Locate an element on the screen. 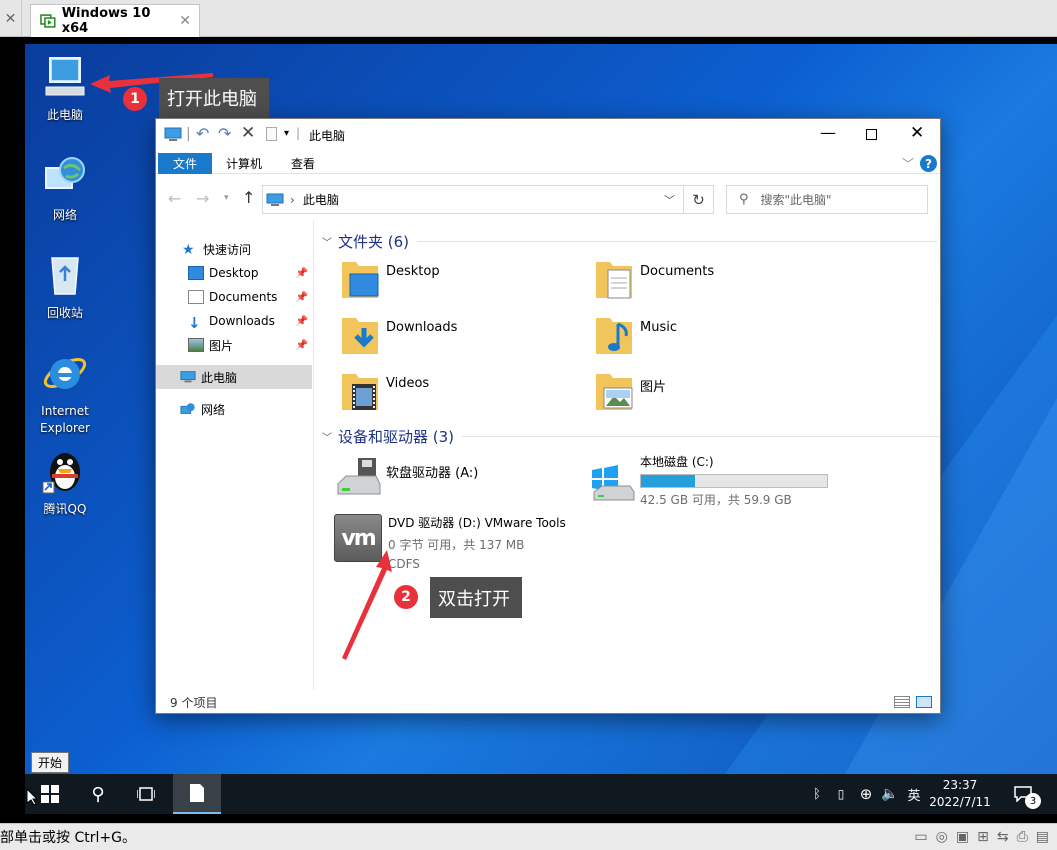  documents-icon is located at coordinates (196, 297).